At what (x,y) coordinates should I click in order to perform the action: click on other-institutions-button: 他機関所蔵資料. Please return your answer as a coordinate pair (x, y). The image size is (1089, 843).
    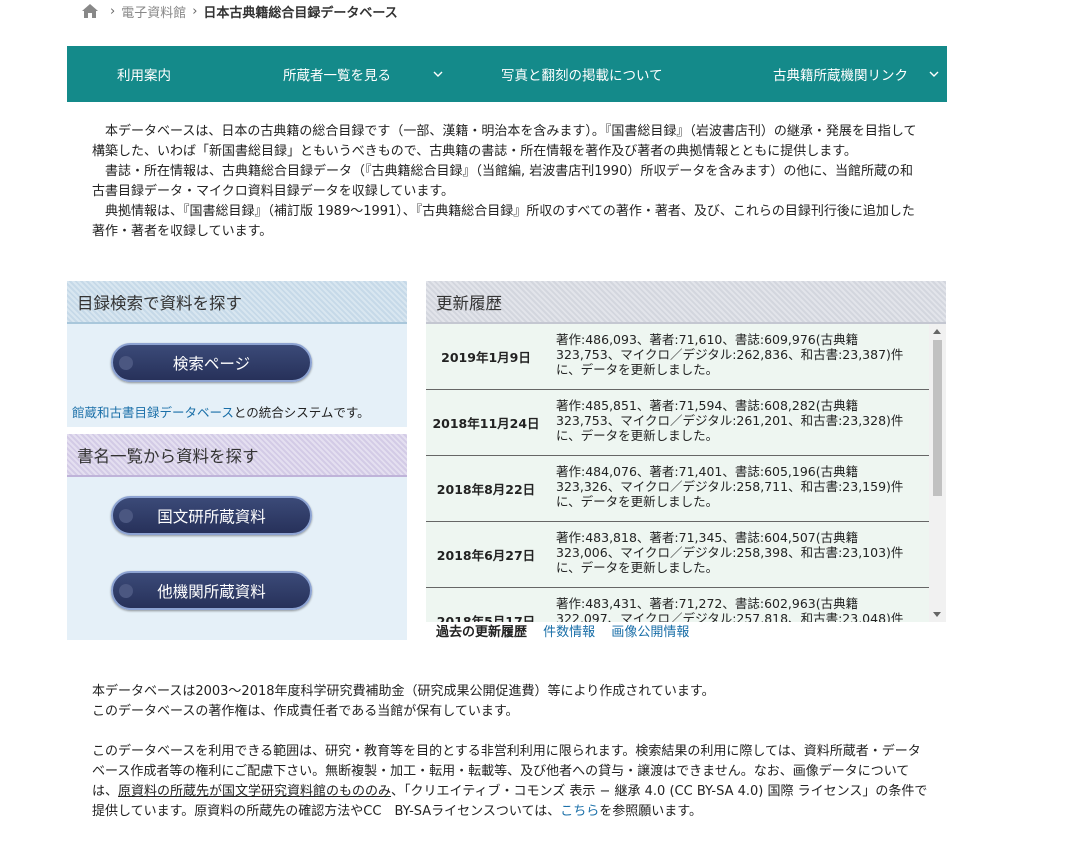
    Looking at the image, I should click on (211, 590).